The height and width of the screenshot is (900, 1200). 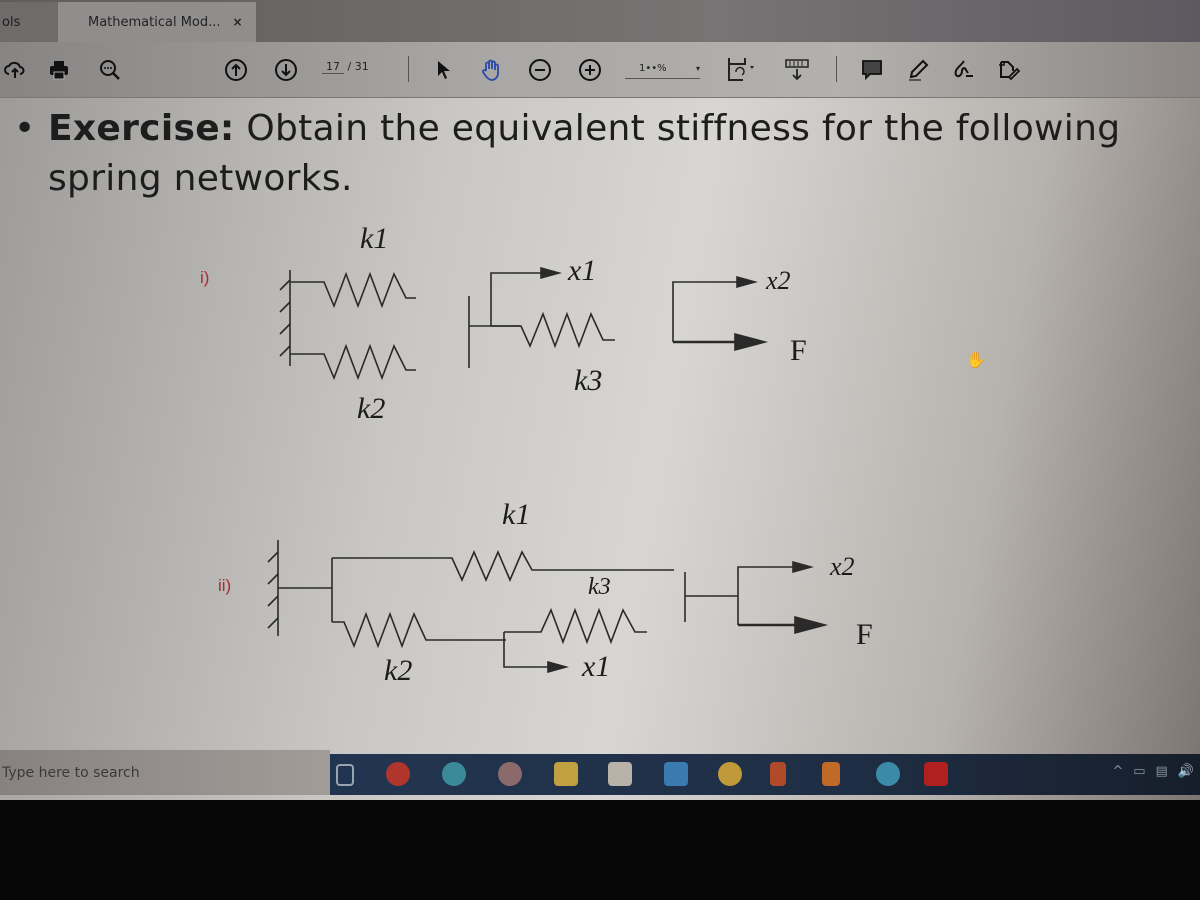 What do you see at coordinates (676, 774) in the screenshot?
I see `mail-icon` at bounding box center [676, 774].